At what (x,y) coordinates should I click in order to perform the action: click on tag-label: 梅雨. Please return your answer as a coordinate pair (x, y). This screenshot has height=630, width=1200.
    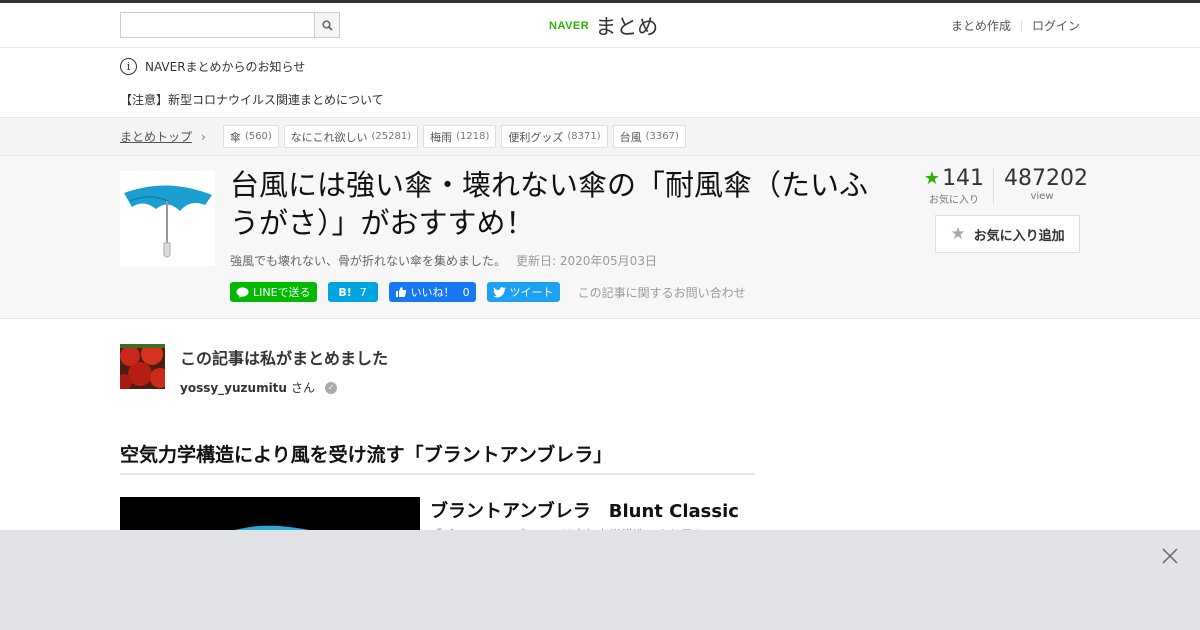
    Looking at the image, I should click on (441, 137).